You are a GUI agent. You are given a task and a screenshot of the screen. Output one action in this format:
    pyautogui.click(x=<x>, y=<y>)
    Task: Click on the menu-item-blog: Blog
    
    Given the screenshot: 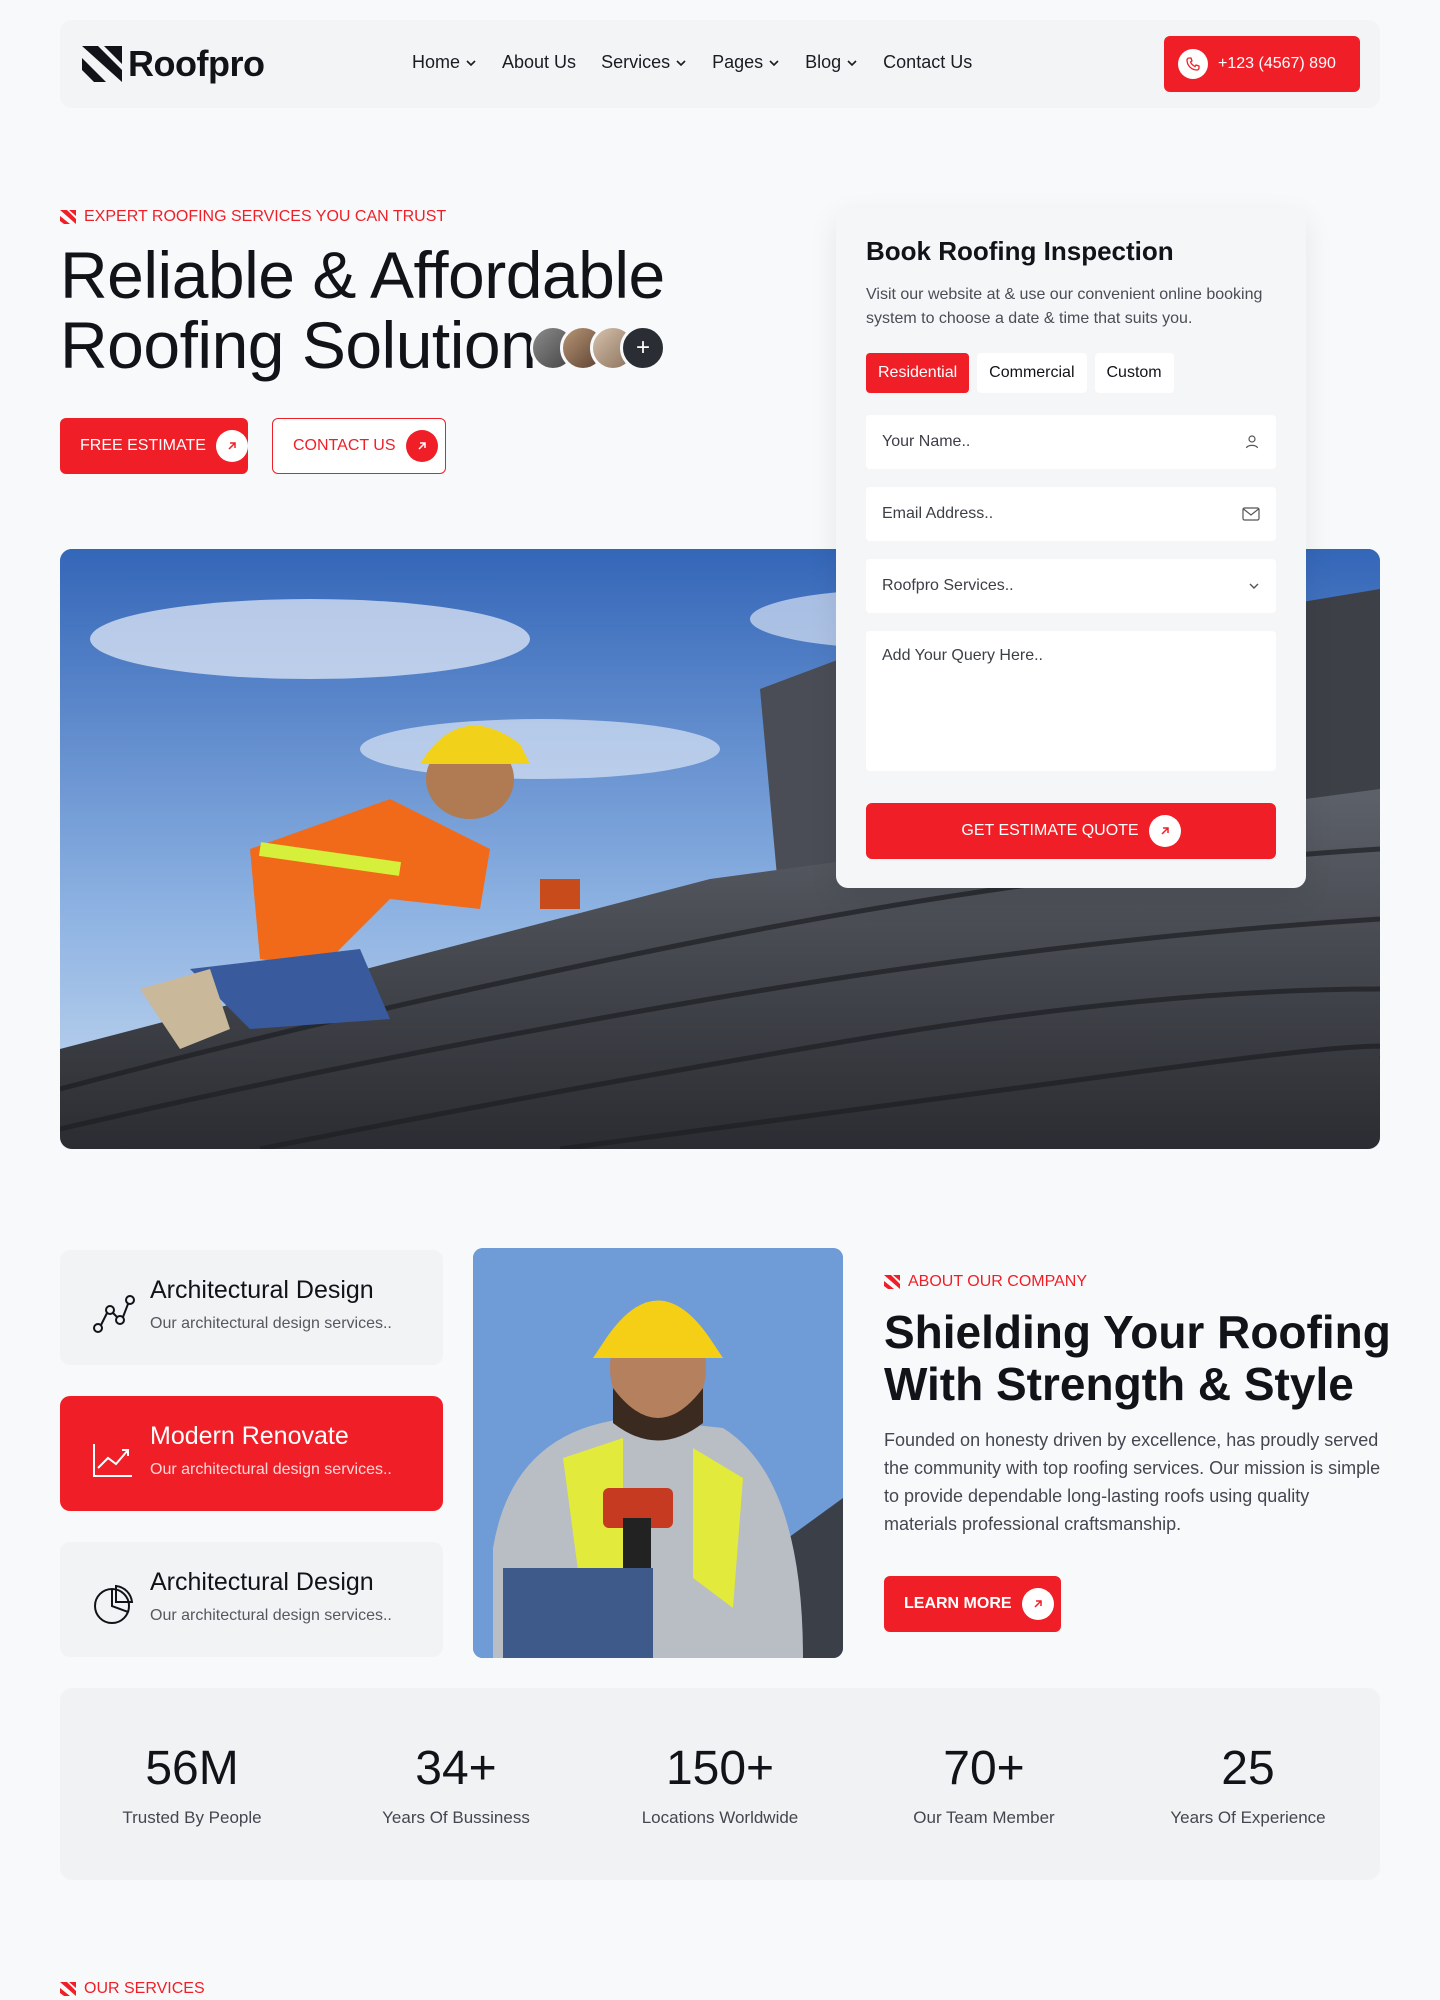 What is the action you would take?
    pyautogui.click(x=831, y=62)
    